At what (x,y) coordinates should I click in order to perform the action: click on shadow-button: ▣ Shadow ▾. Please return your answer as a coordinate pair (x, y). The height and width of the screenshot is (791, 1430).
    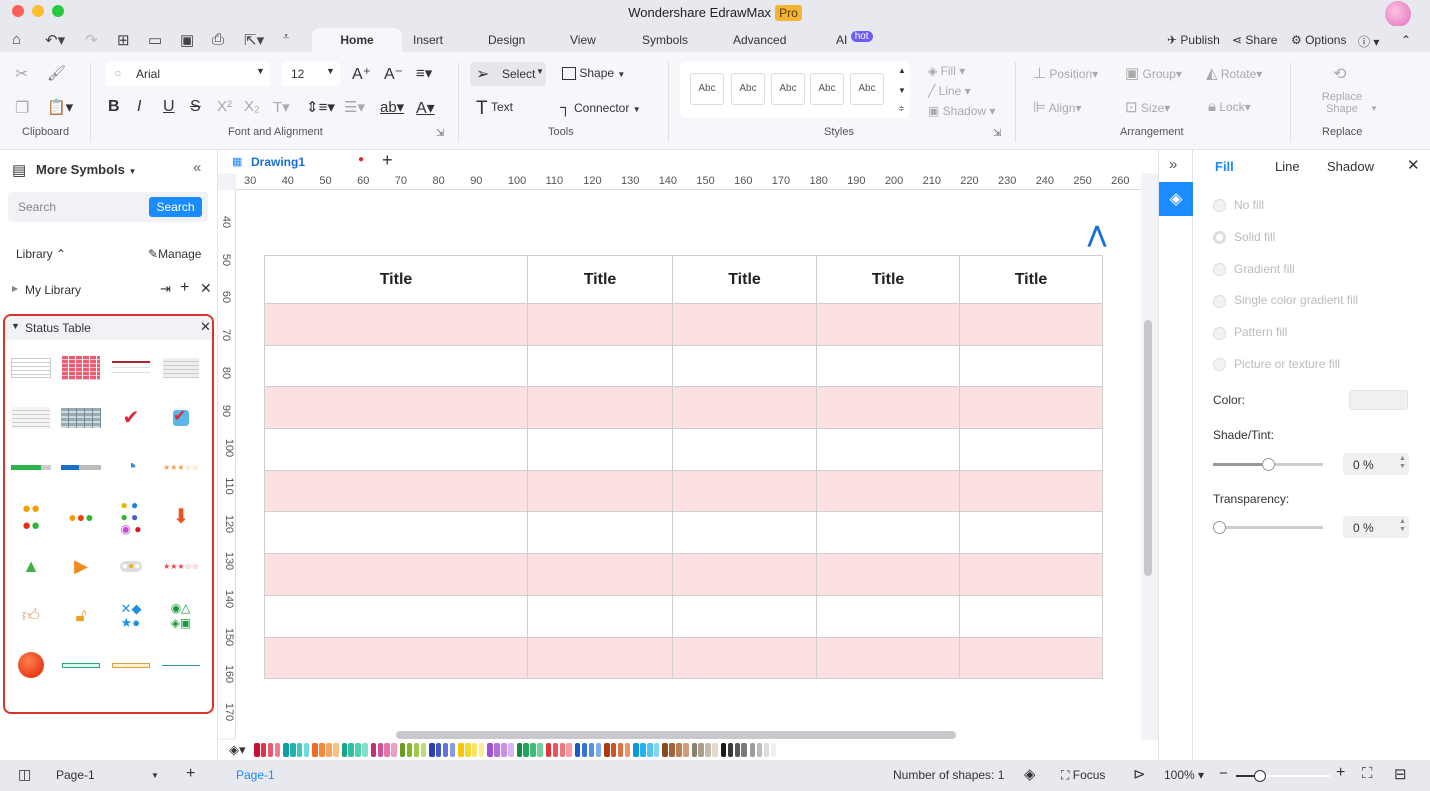
    Looking at the image, I should click on (961, 111).